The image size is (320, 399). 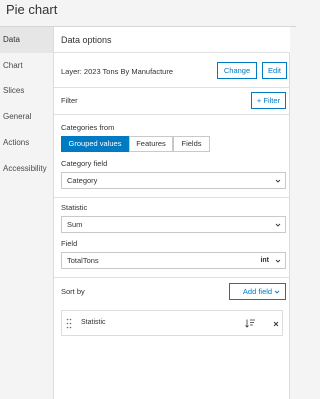 I want to click on statistic-label: Statistic, so click(x=74, y=207).